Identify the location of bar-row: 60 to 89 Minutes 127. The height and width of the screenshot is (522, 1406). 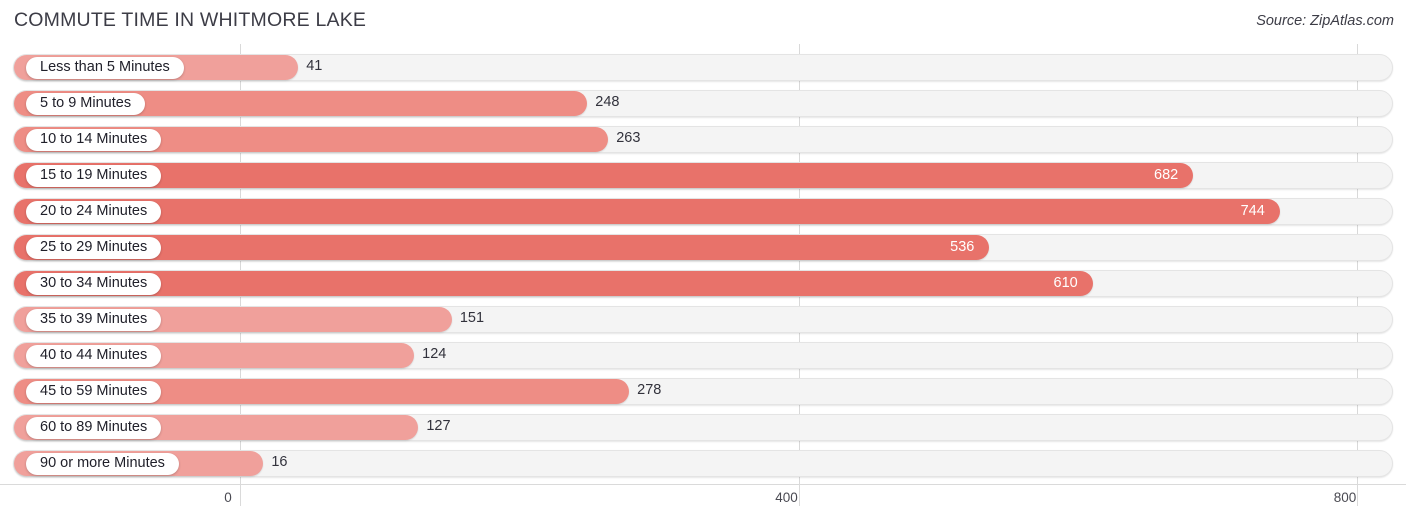
(703, 427).